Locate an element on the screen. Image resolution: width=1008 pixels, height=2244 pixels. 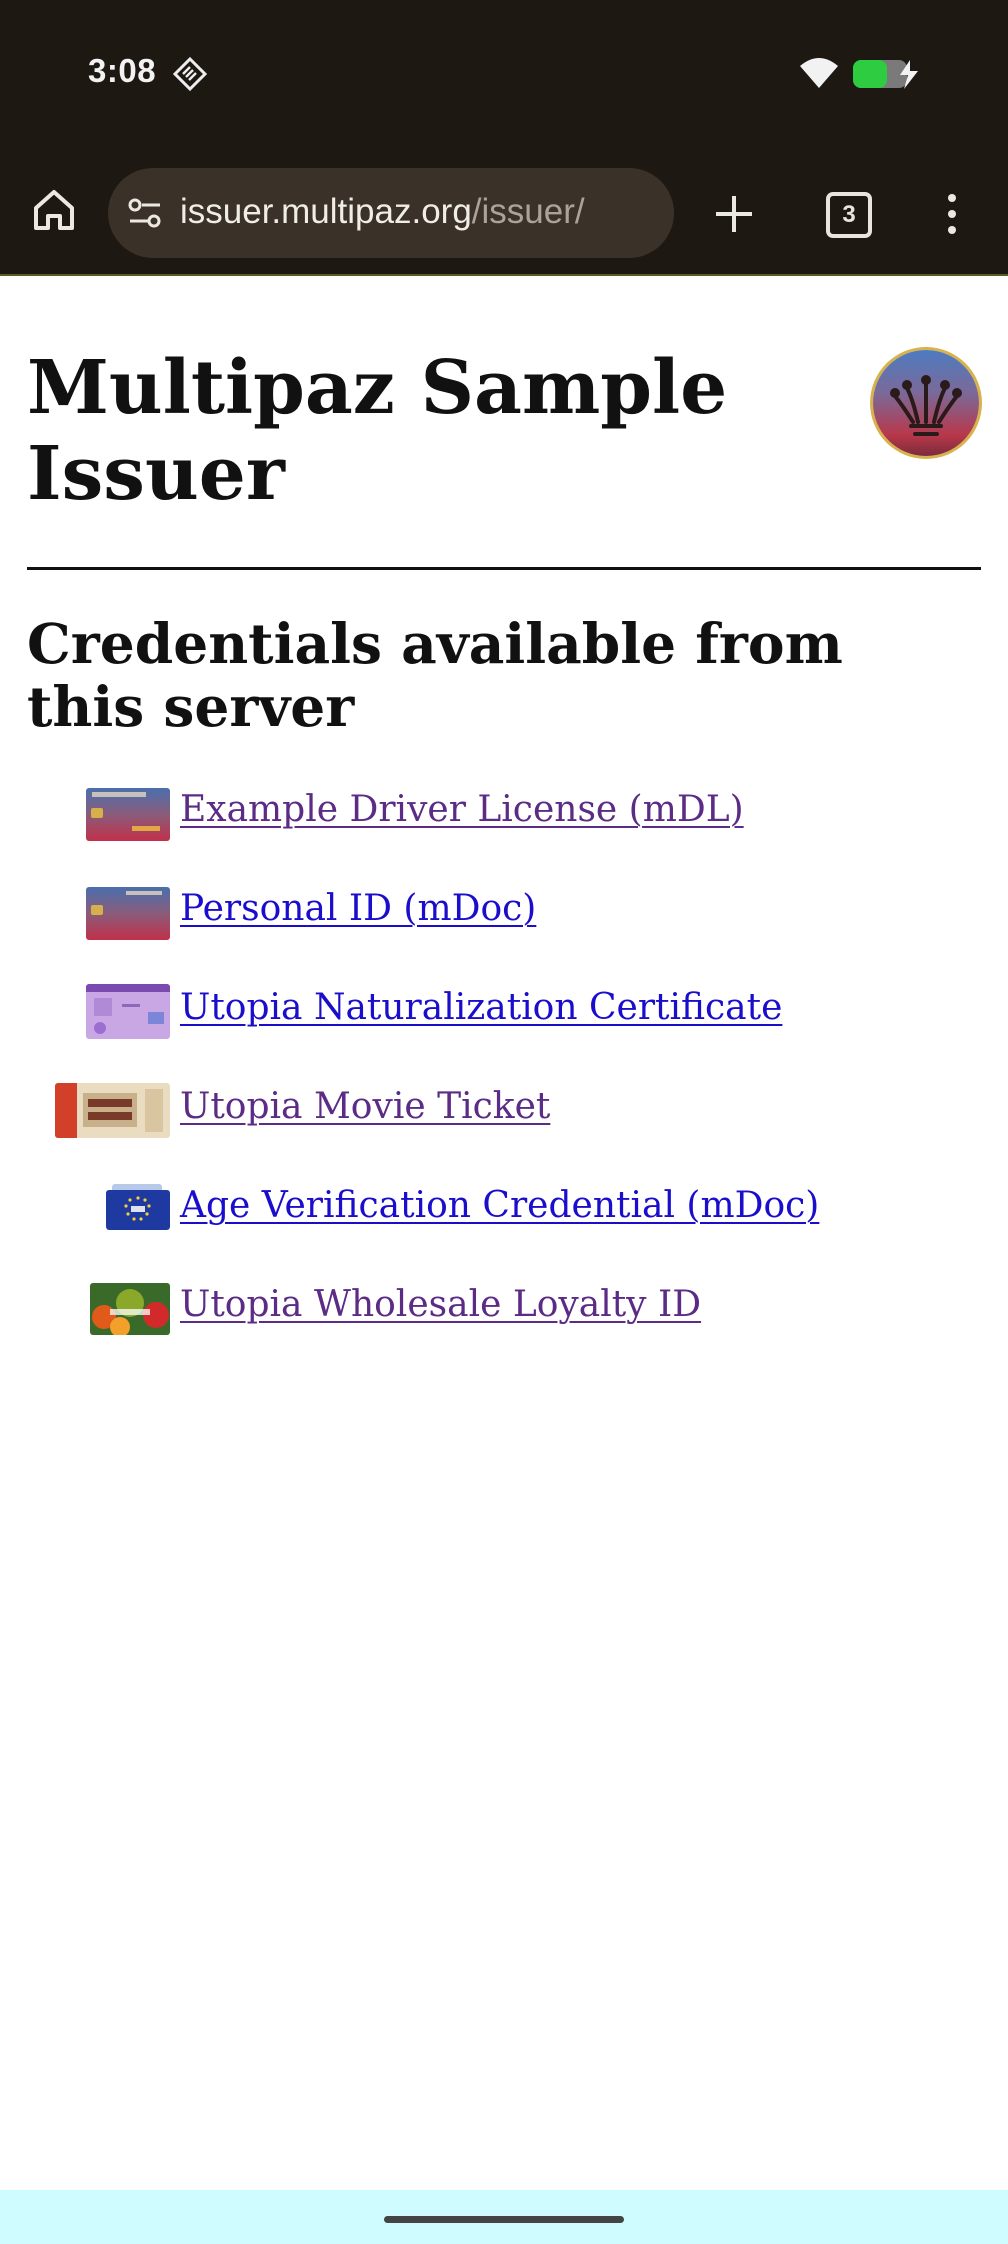
address-bar: issuer.multipaz.org/issuer/ is located at coordinates (391, 213).